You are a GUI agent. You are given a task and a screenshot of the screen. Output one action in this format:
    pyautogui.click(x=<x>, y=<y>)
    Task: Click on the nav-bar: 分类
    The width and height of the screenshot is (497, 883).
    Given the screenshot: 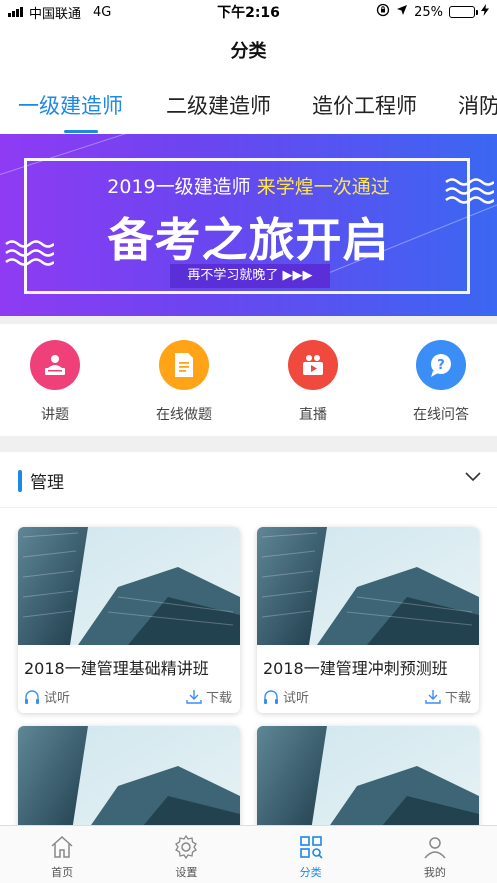 What is the action you would take?
    pyautogui.click(x=248, y=50)
    